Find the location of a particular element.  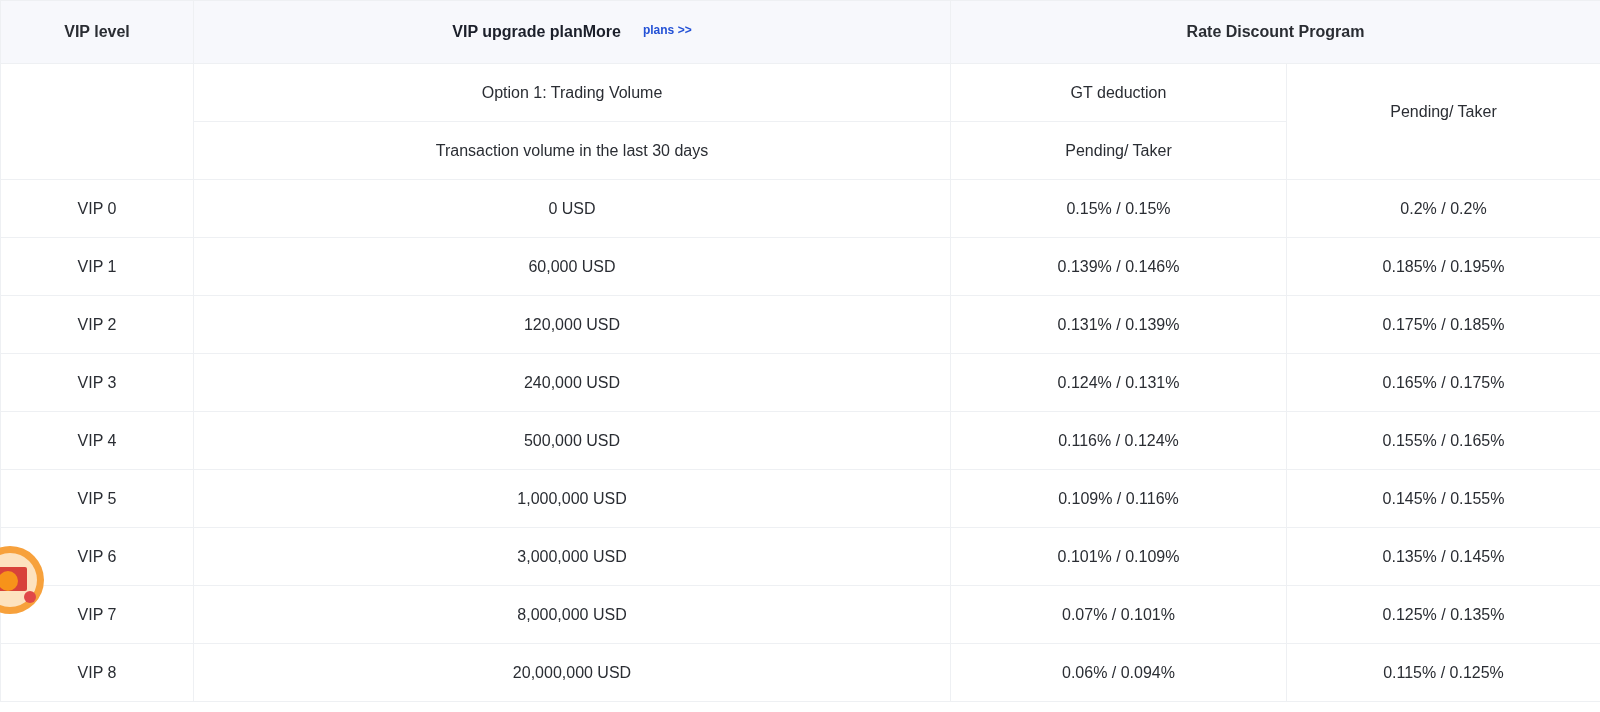

table-cell: Option 1: Trading Volume is located at coordinates (572, 92).